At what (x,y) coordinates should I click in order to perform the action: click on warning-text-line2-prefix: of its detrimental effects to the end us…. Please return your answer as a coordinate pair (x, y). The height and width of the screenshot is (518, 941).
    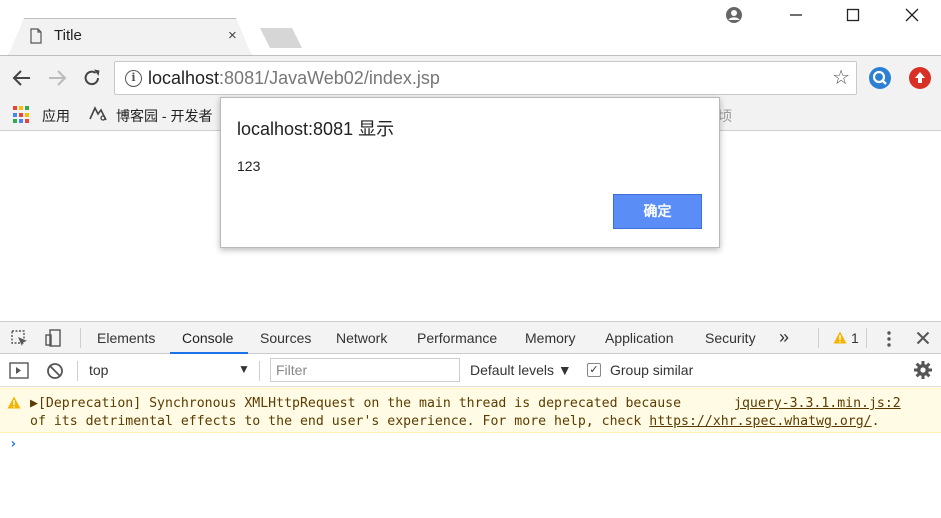
    Looking at the image, I should click on (340, 421).